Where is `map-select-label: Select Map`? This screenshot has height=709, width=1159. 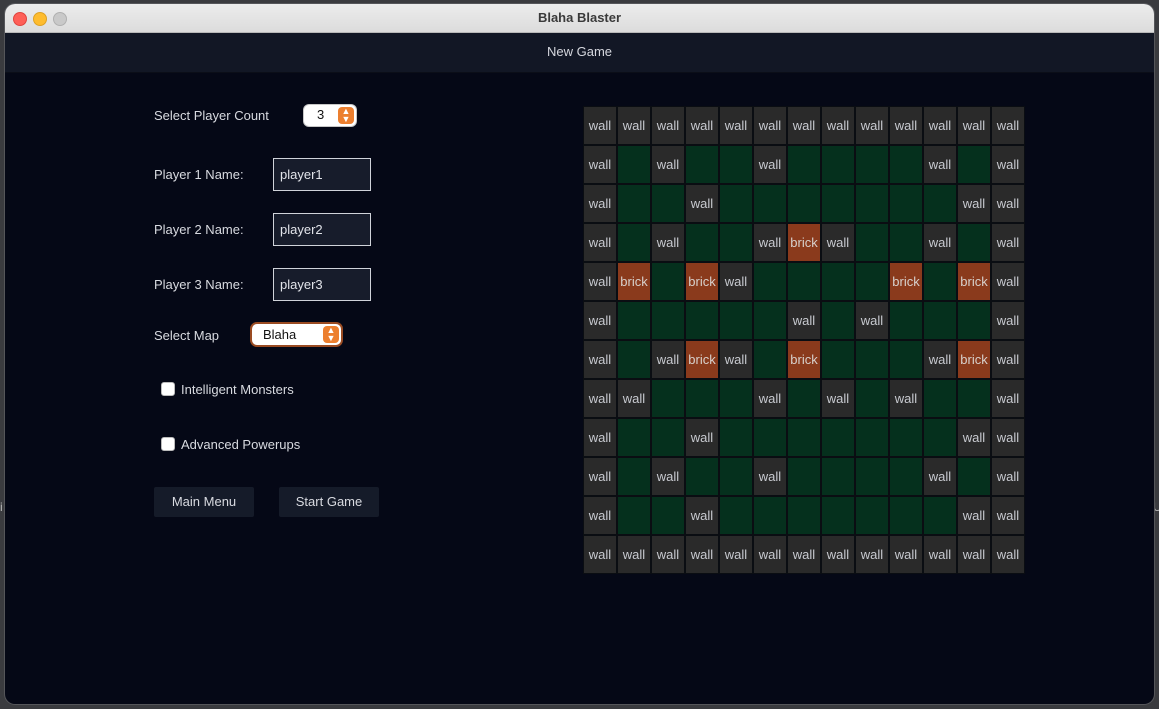 map-select-label: Select Map is located at coordinates (187, 335).